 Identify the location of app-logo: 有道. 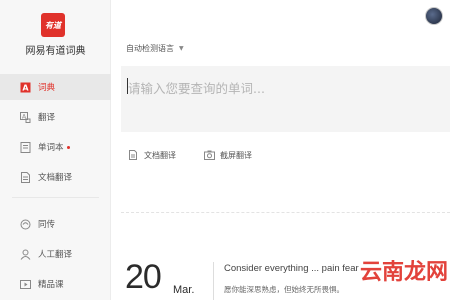
(53, 25).